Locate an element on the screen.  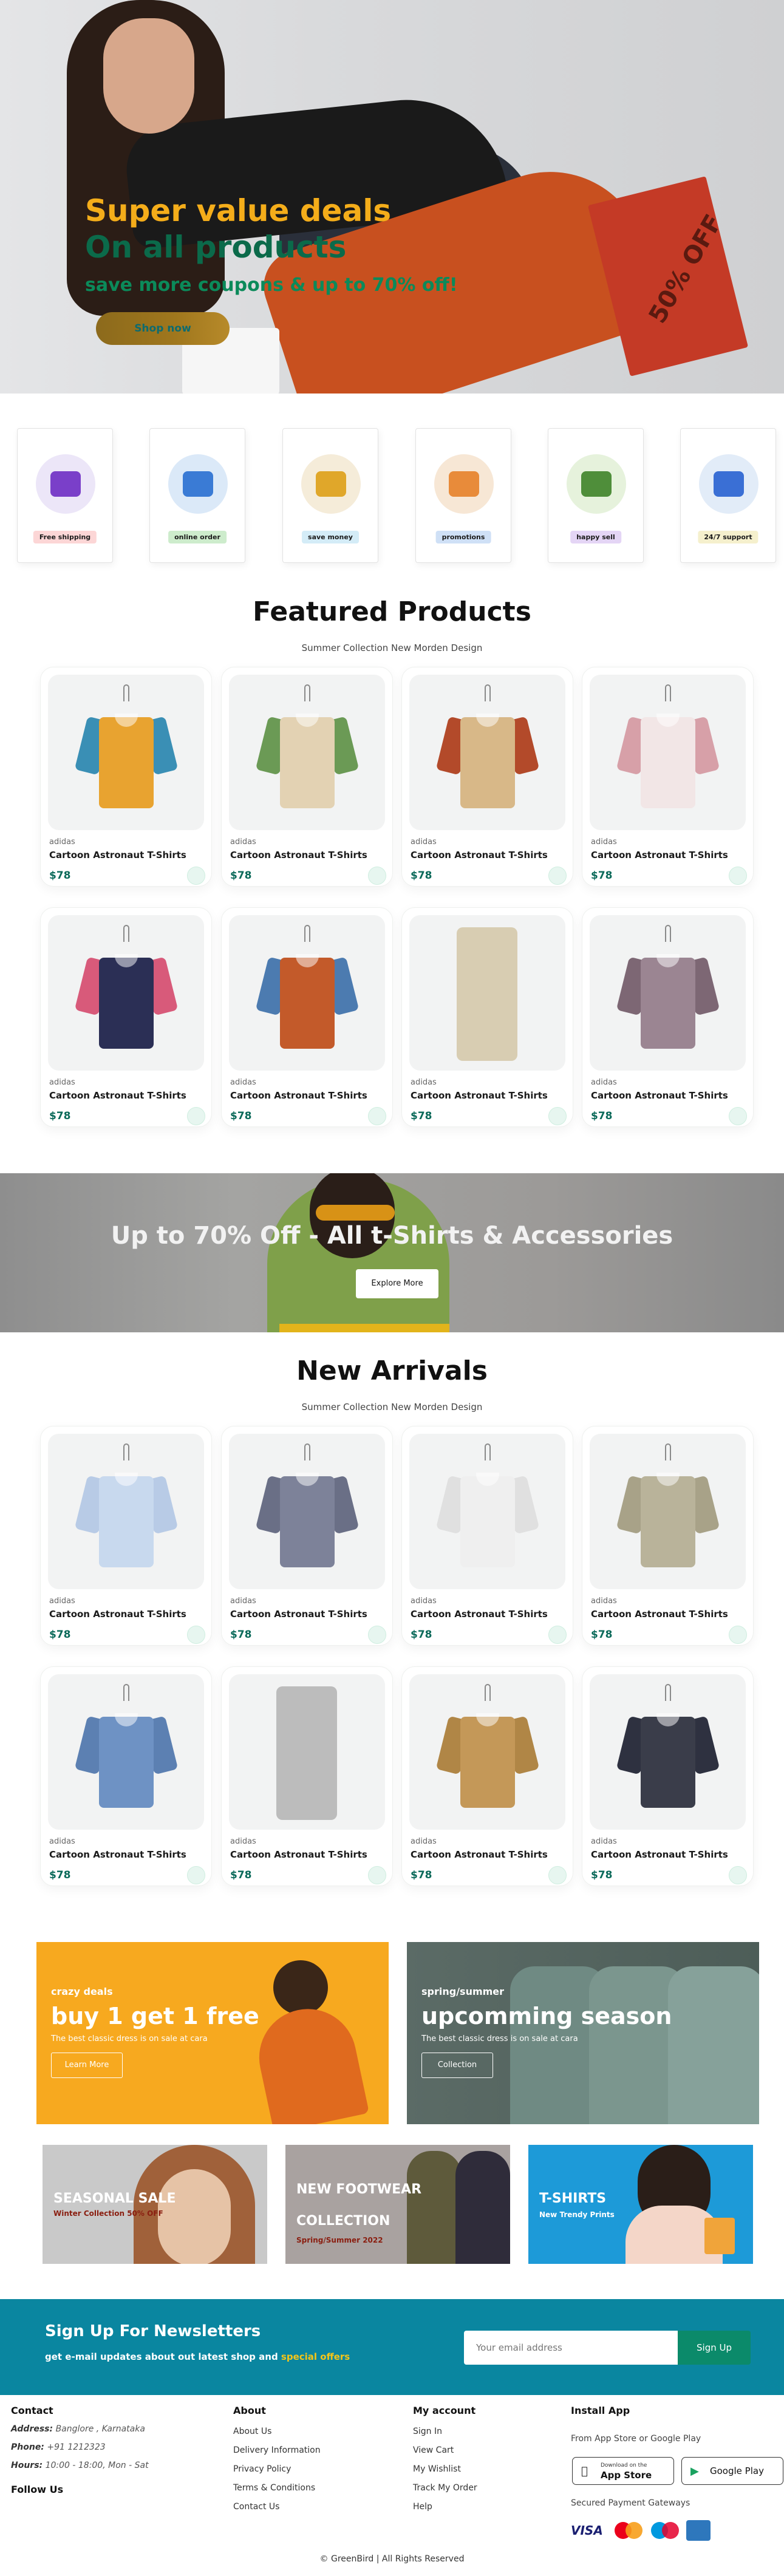
promo-orange-dress is located at coordinates (310, 2062).